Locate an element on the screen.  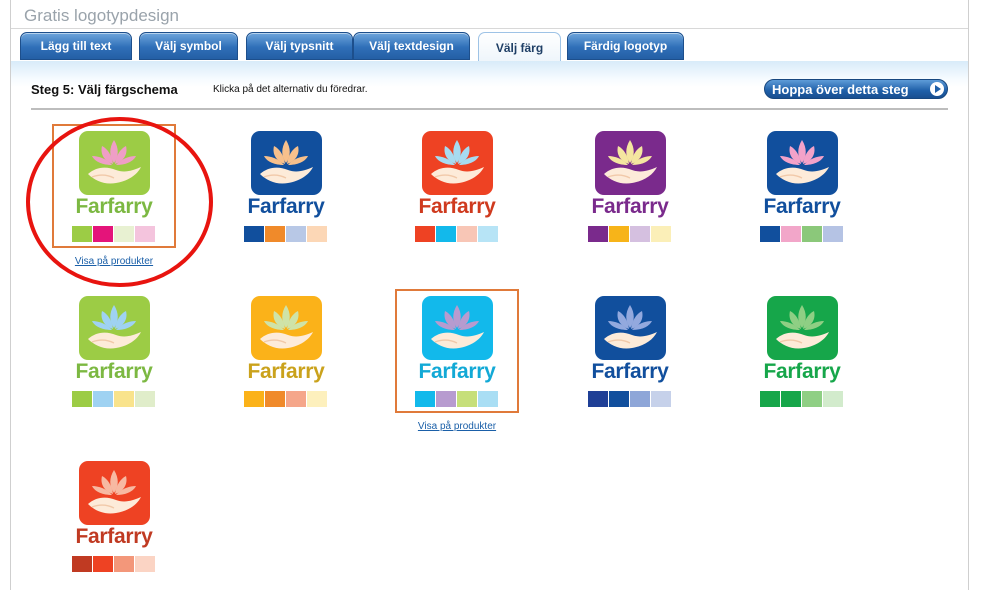
tab-finished-logo: Färdig logotyp is located at coordinates (625, 46).